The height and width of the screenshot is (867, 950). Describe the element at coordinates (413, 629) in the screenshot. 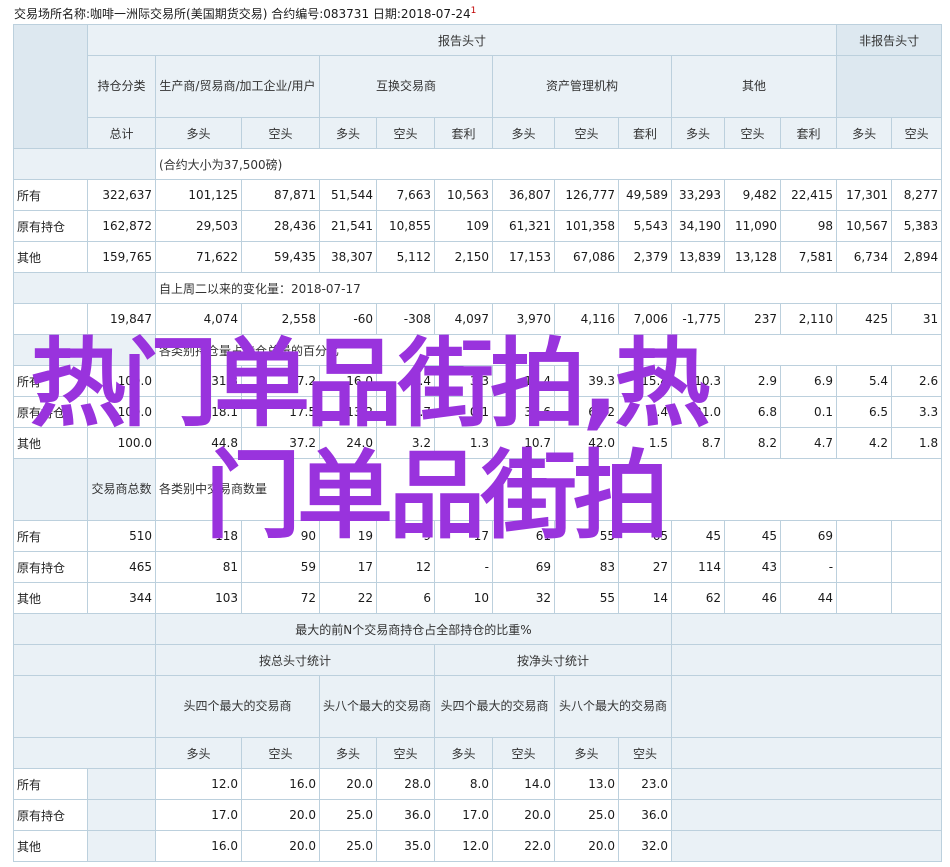

I see `concentration-title: 最大的前N个交易商持仓占全部持仓的比重%` at that location.